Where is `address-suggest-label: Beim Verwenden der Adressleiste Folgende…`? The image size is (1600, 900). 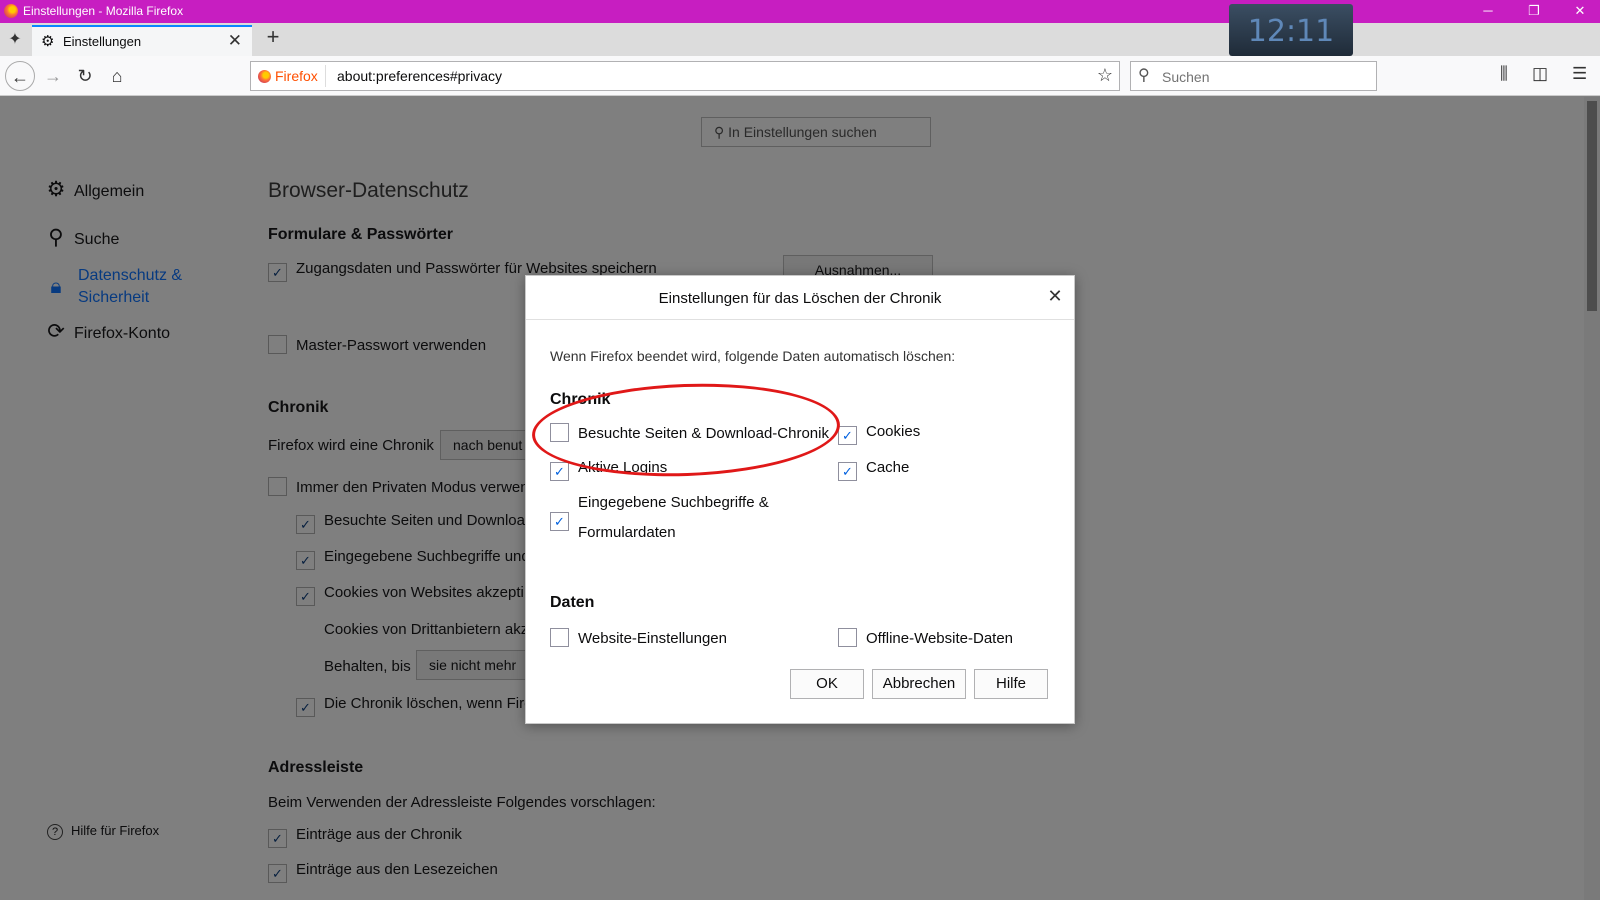
address-suggest-label: Beim Verwenden der Adressleiste Folgende… is located at coordinates (462, 802).